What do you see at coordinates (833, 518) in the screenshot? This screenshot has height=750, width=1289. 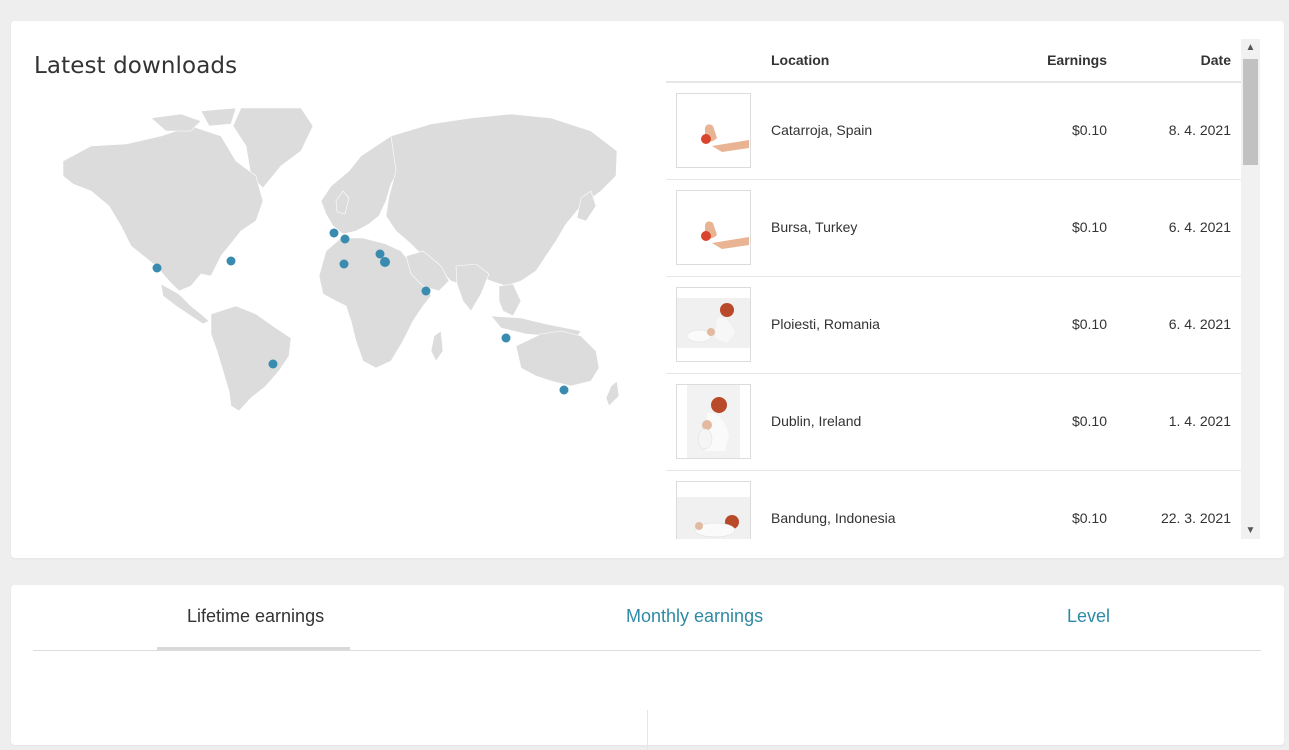 I see `location-cell: Bandung, Indonesia` at bounding box center [833, 518].